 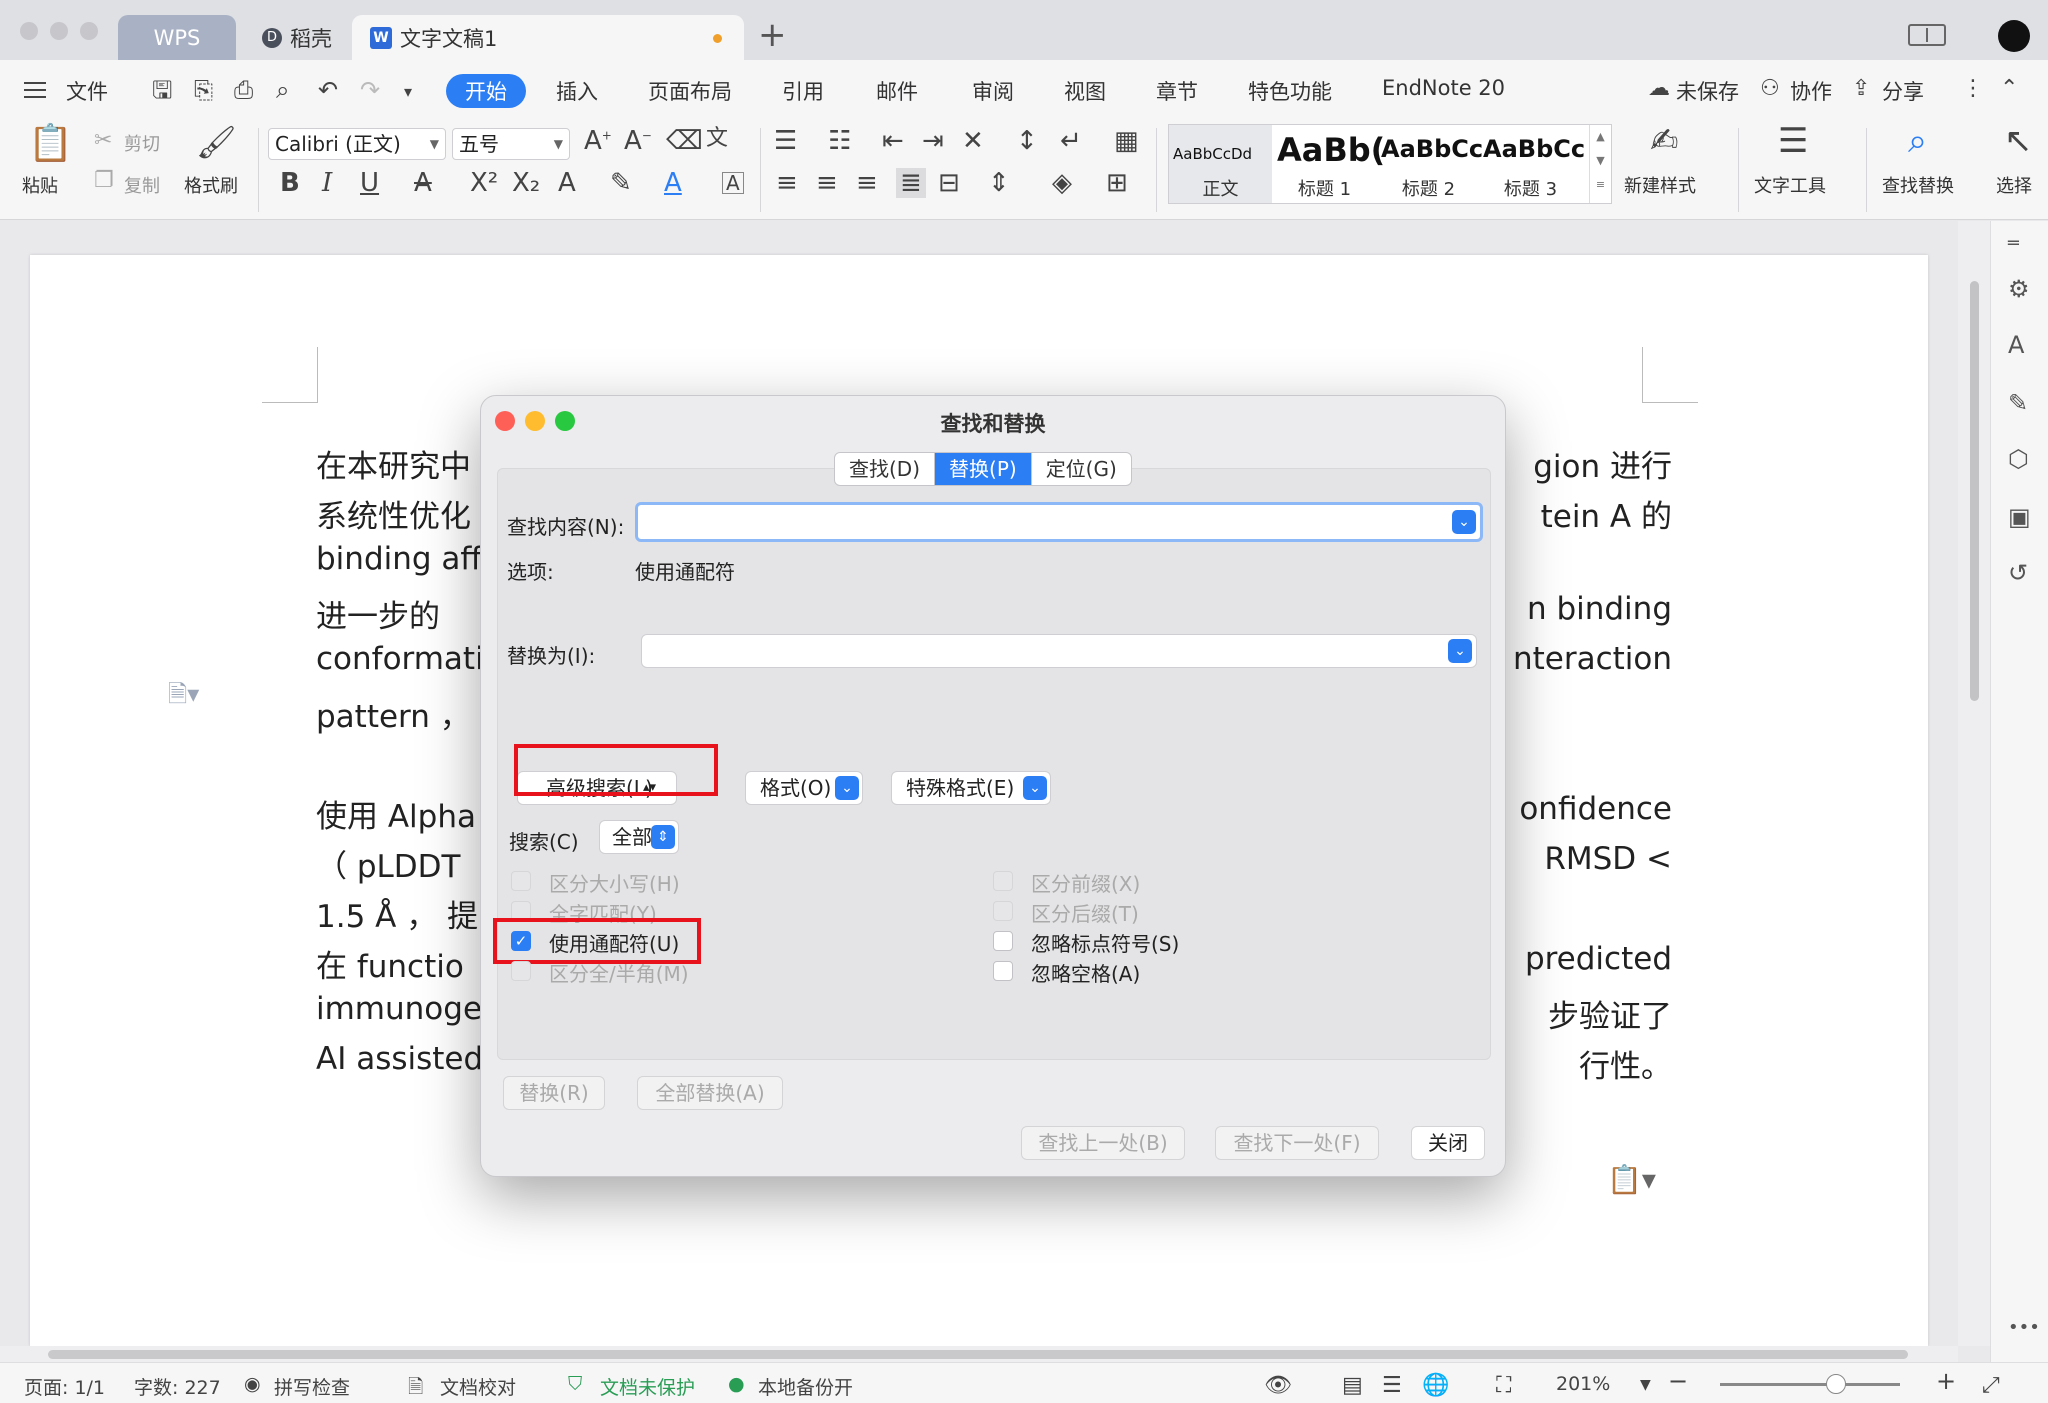 What do you see at coordinates (64, 1386) in the screenshot?
I see `page-count: 页面: 1/1` at bounding box center [64, 1386].